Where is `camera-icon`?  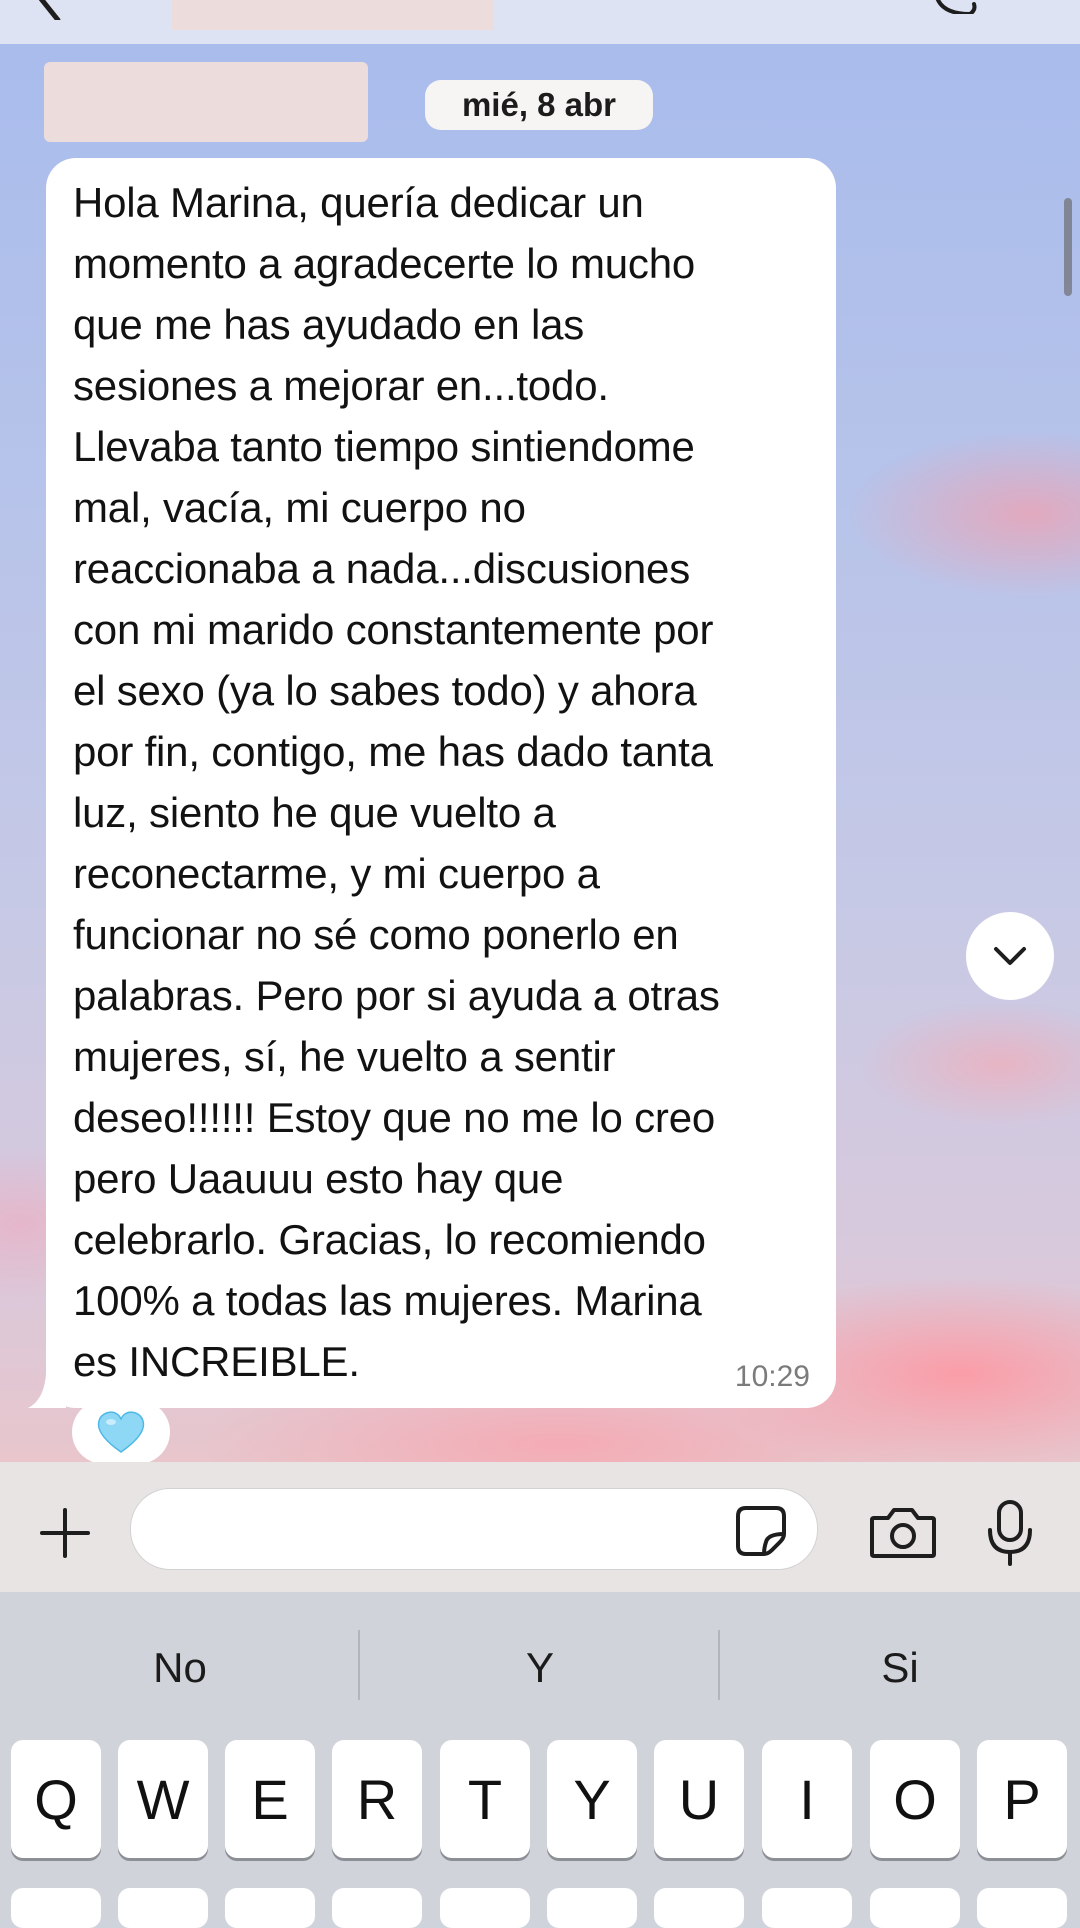 camera-icon is located at coordinates (903, 1532).